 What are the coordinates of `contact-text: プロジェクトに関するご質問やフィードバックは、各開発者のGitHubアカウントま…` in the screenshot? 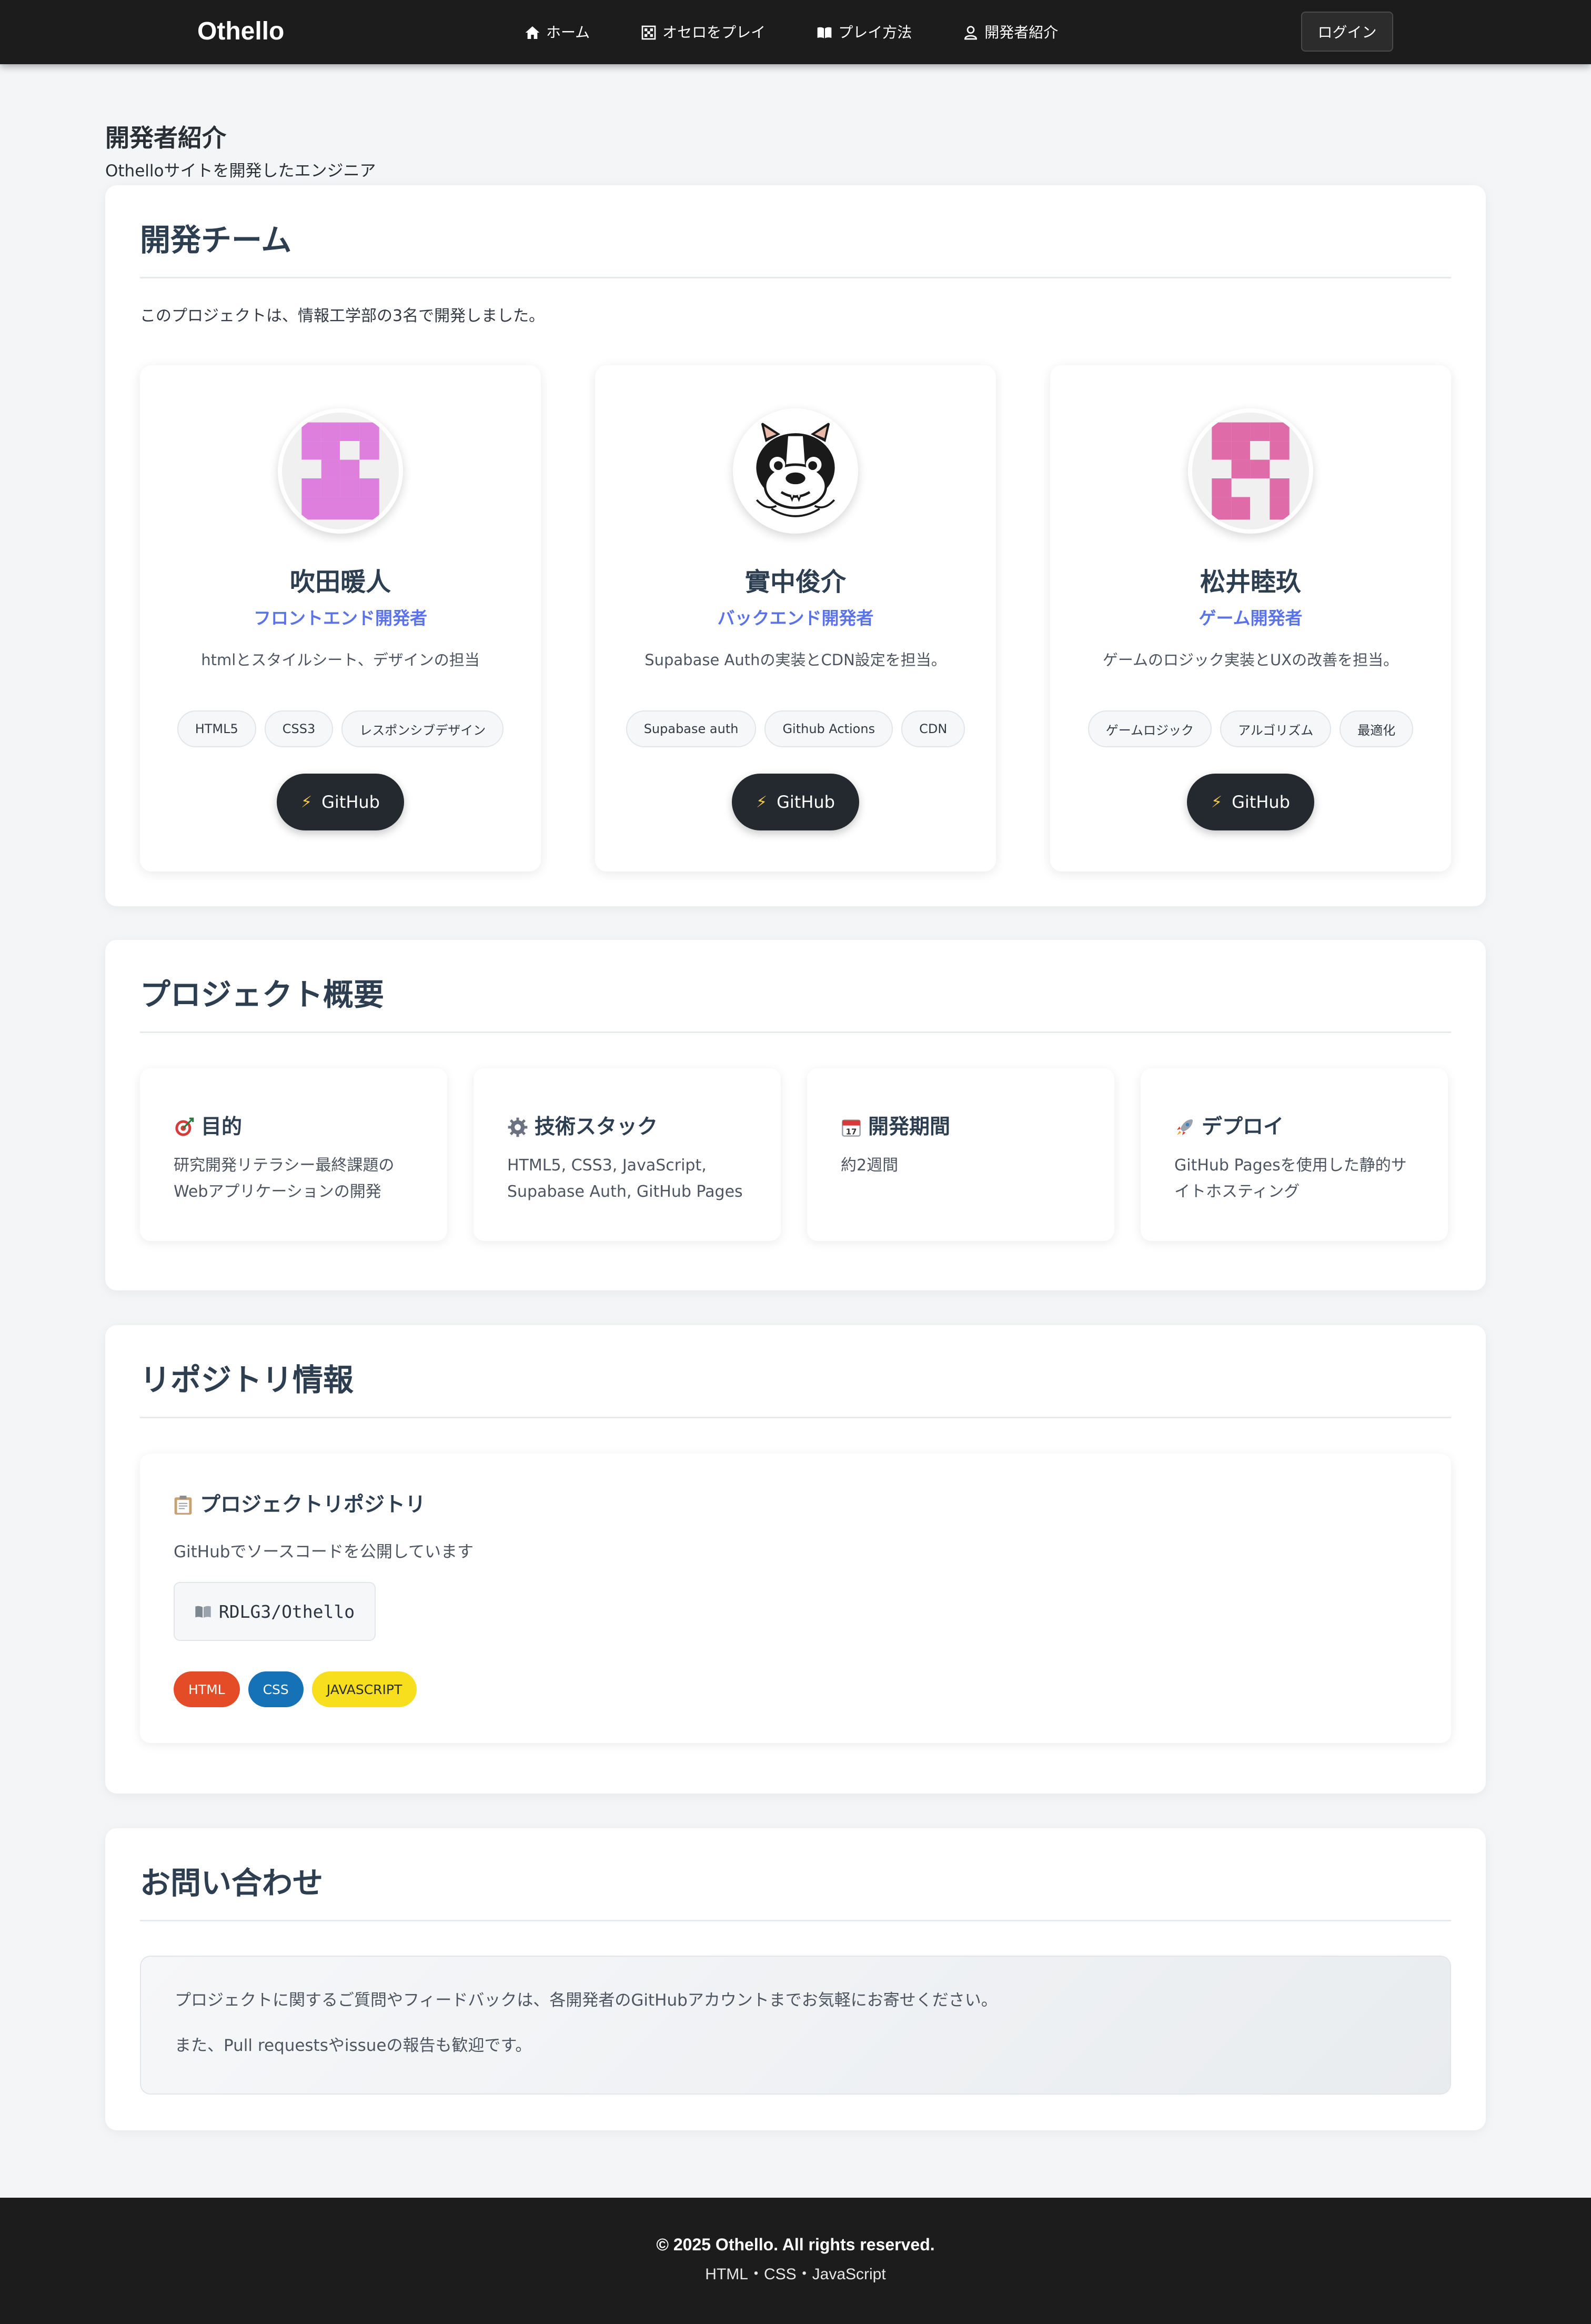 It's located at (586, 2000).